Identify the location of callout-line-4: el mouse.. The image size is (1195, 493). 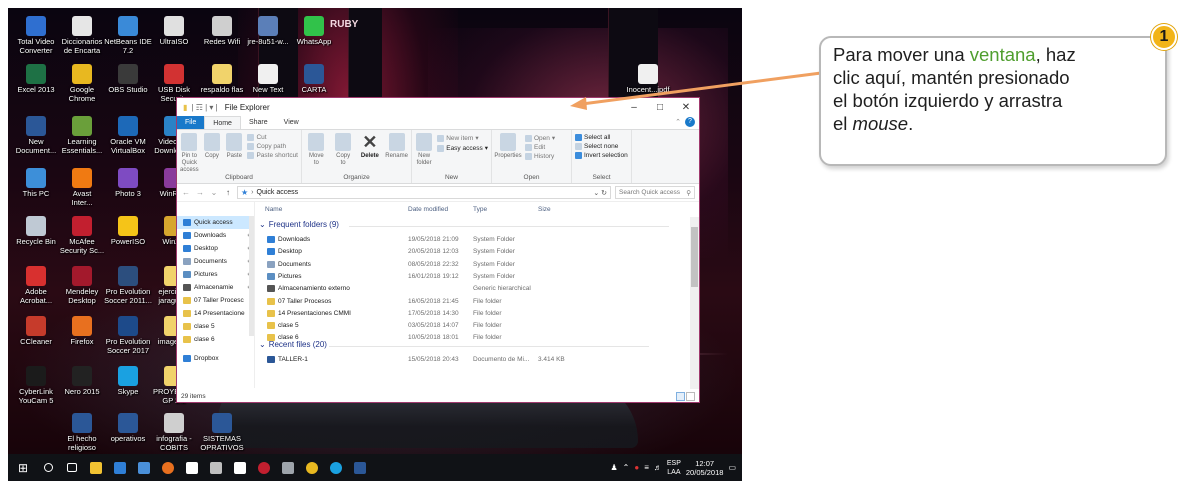
(994, 123).